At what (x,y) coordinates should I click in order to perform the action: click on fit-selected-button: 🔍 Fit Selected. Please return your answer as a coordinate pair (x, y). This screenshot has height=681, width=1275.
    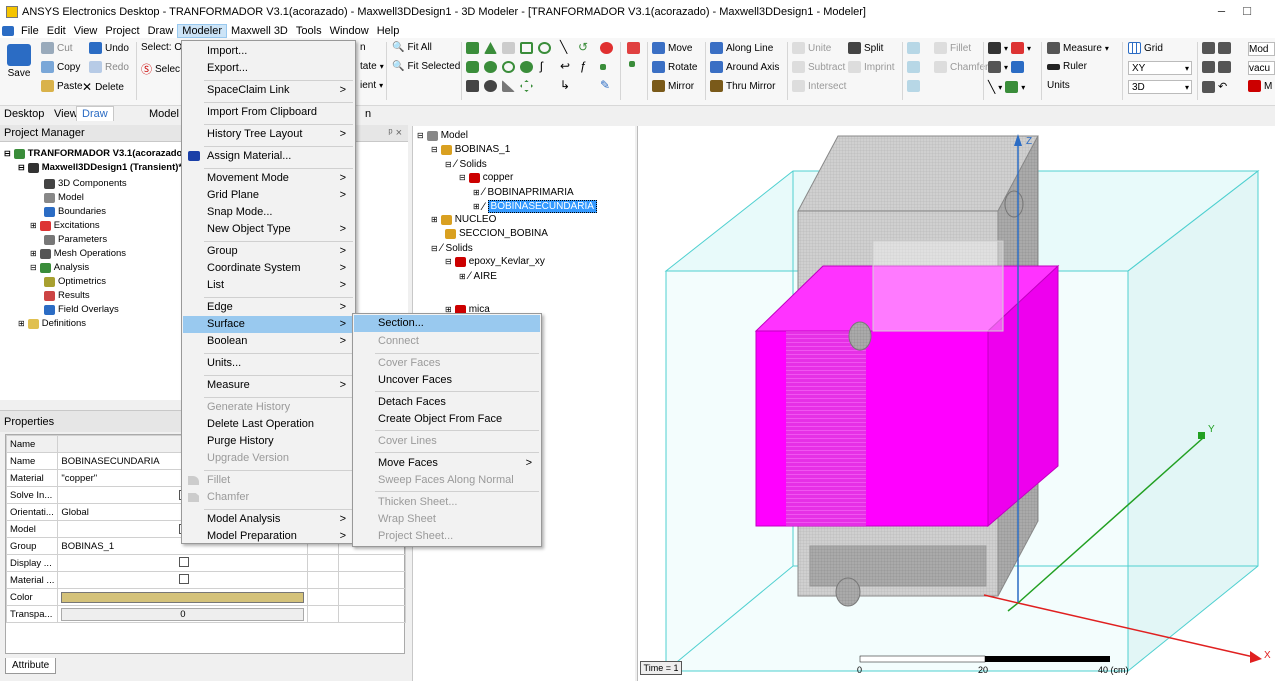
    Looking at the image, I should click on (426, 66).